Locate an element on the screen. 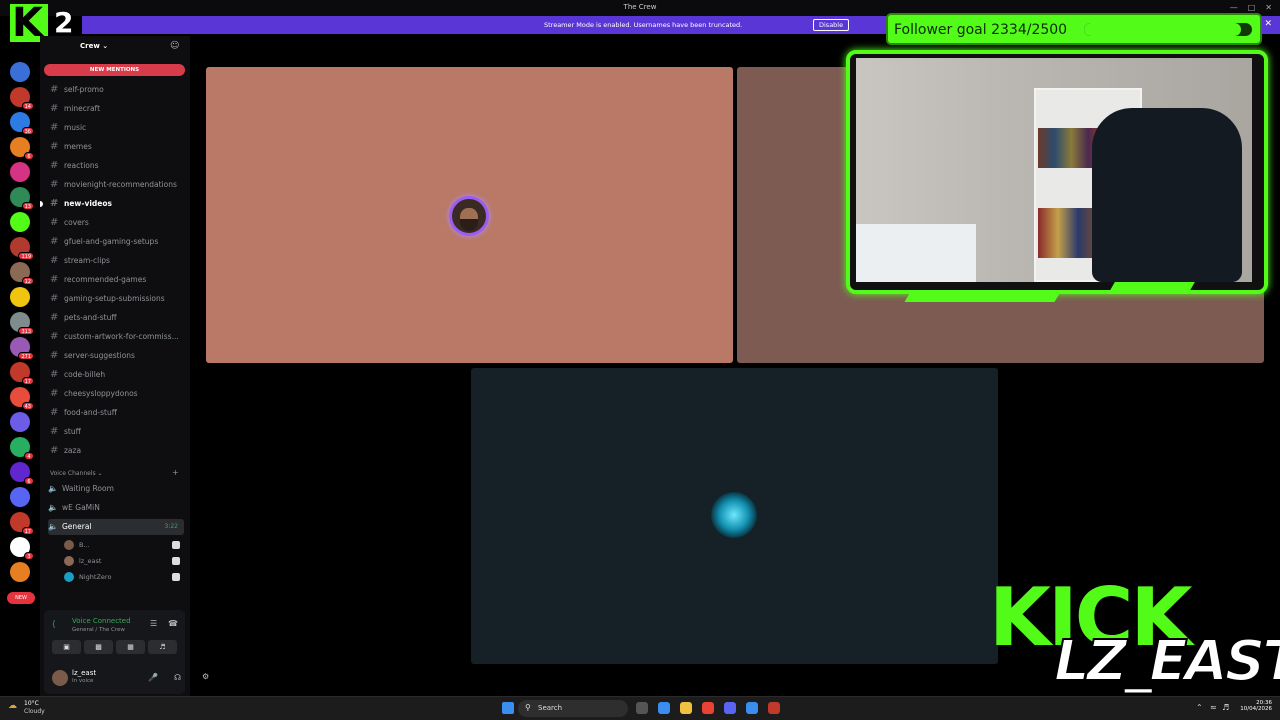  taskbar-search: ⚲ Search is located at coordinates (573, 708).